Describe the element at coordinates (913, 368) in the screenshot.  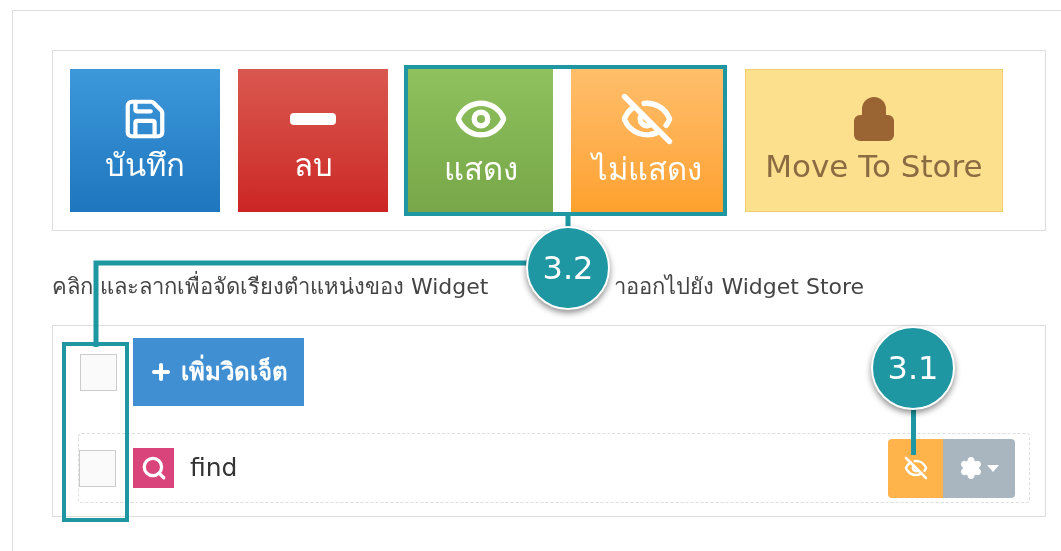
I see `callout-badge: 3.1` at that location.